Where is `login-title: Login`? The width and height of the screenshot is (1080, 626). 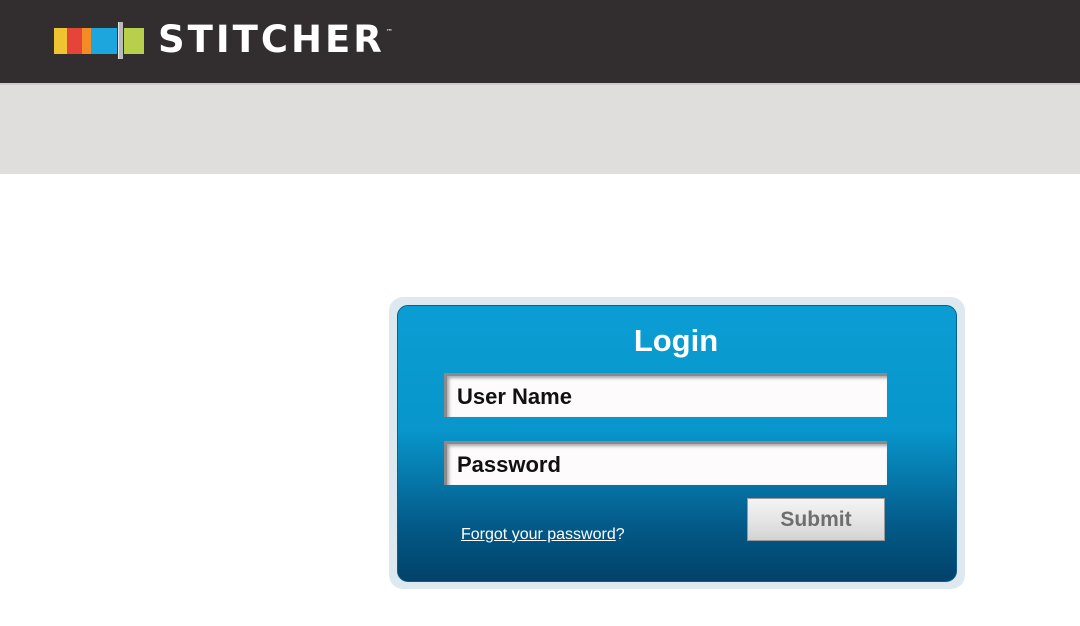 login-title: Login is located at coordinates (676, 340).